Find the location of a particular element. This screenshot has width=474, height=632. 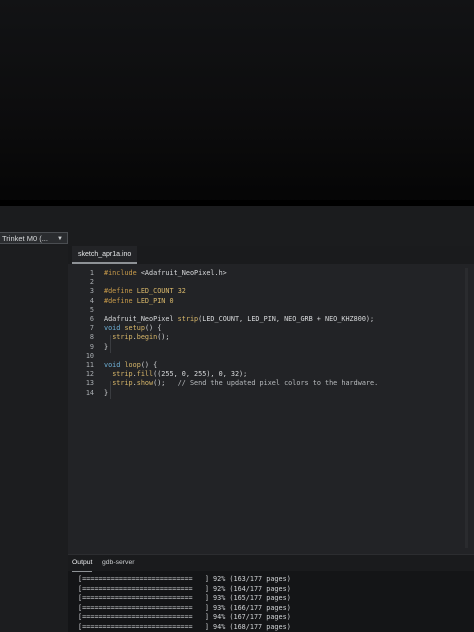

editor-scrollbar is located at coordinates (466, 408).